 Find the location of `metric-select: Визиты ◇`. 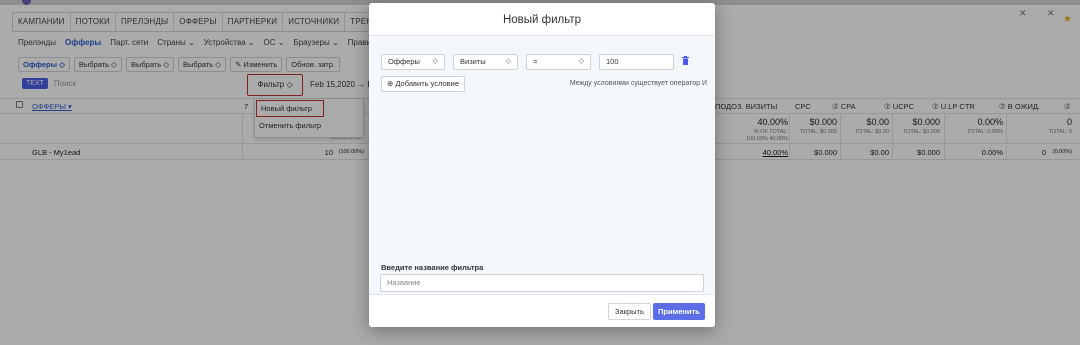

metric-select: Визиты ◇ is located at coordinates (485, 62).